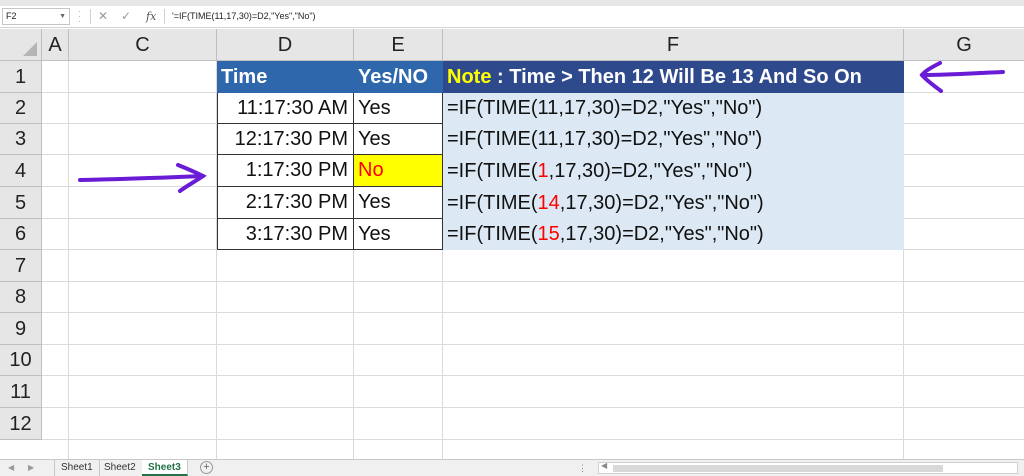 The image size is (1024, 476). Describe the element at coordinates (126, 16) in the screenshot. I see `enter-icon: ✓` at that location.